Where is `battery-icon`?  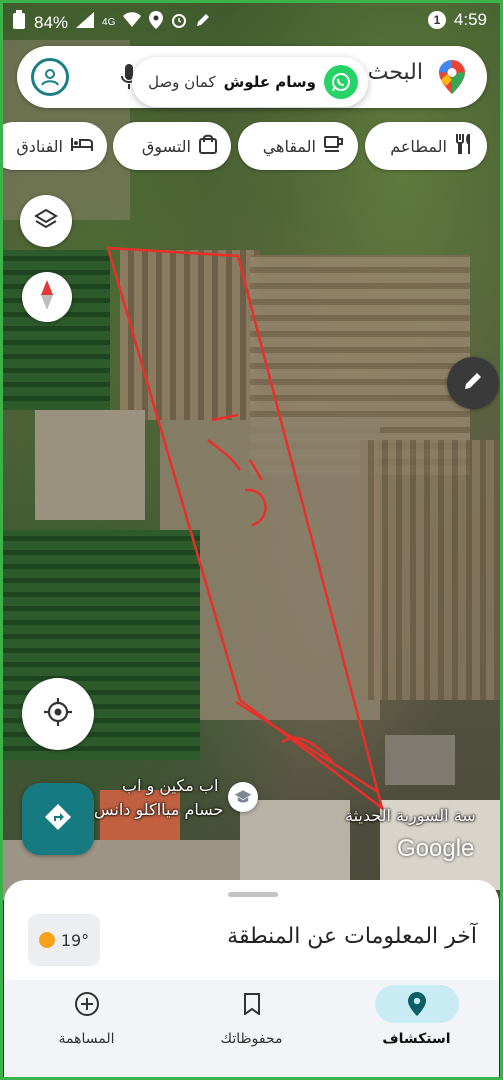 battery-icon is located at coordinates (19, 22).